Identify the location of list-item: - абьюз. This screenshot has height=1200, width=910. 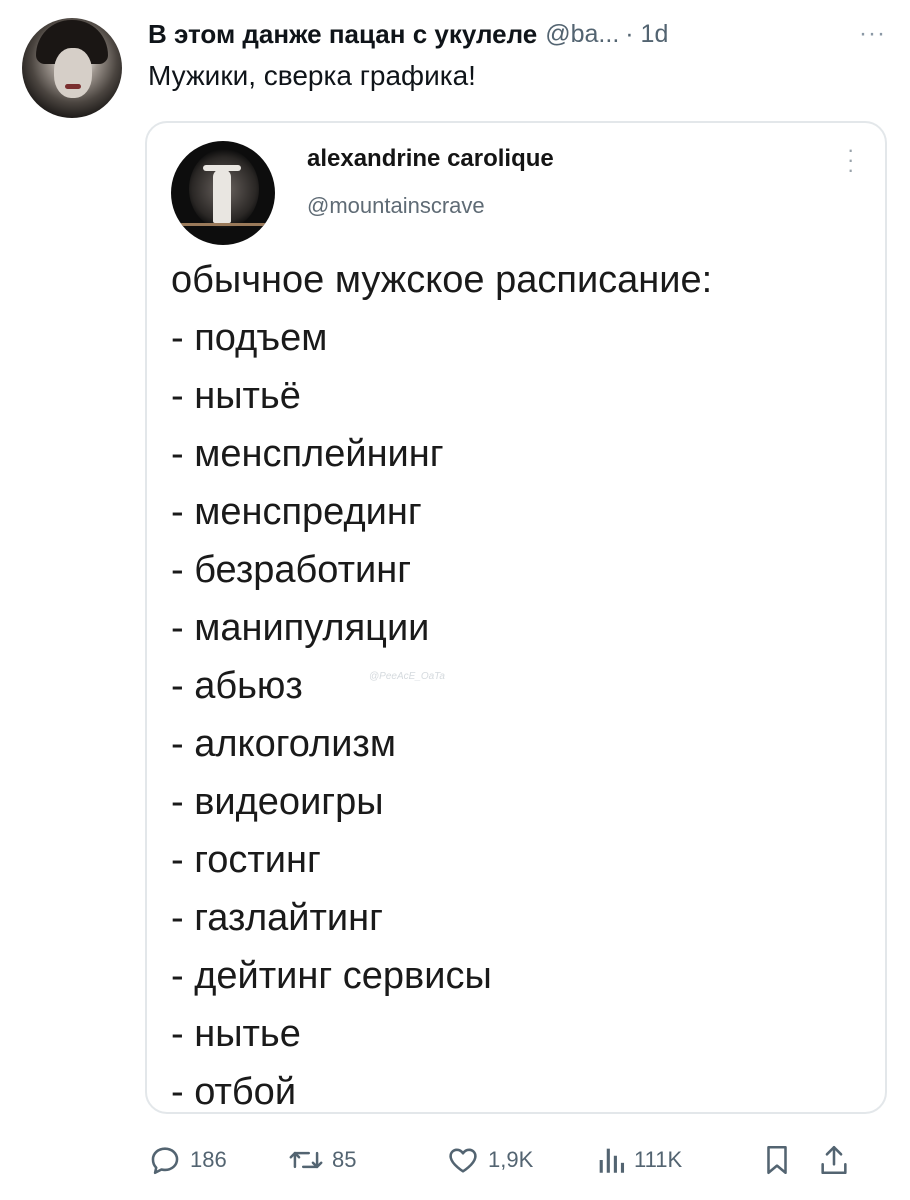
(237, 686).